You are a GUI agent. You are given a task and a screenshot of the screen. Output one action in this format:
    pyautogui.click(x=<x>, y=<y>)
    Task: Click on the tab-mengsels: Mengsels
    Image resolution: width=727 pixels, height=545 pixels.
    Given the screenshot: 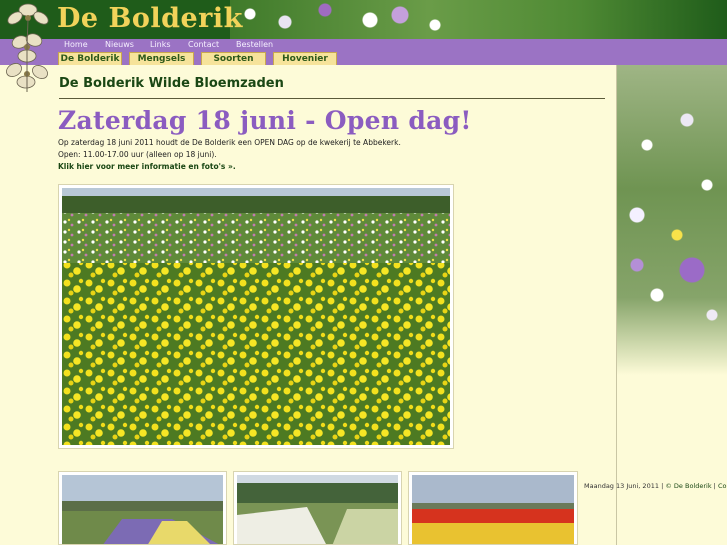 What is the action you would take?
    pyautogui.click(x=161, y=58)
    